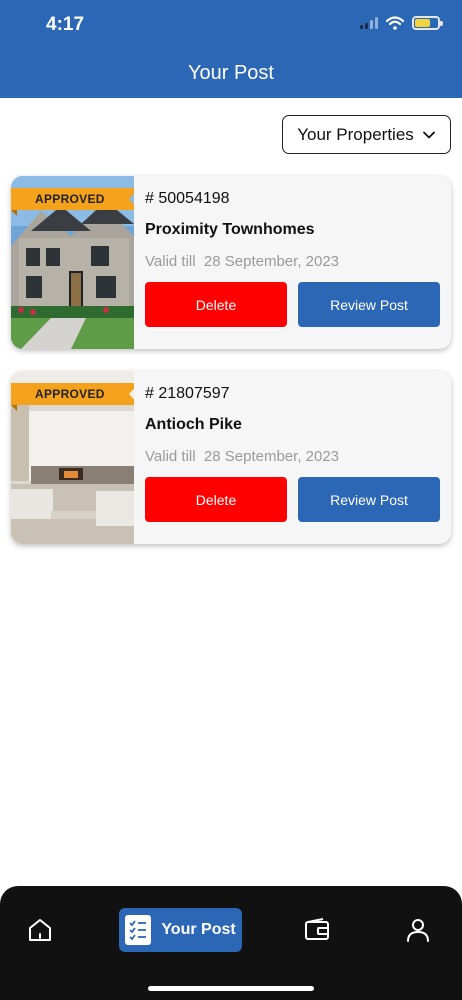 The height and width of the screenshot is (1000, 462). Describe the element at coordinates (138, 930) in the screenshot. I see `clipboard-list-icon` at that location.